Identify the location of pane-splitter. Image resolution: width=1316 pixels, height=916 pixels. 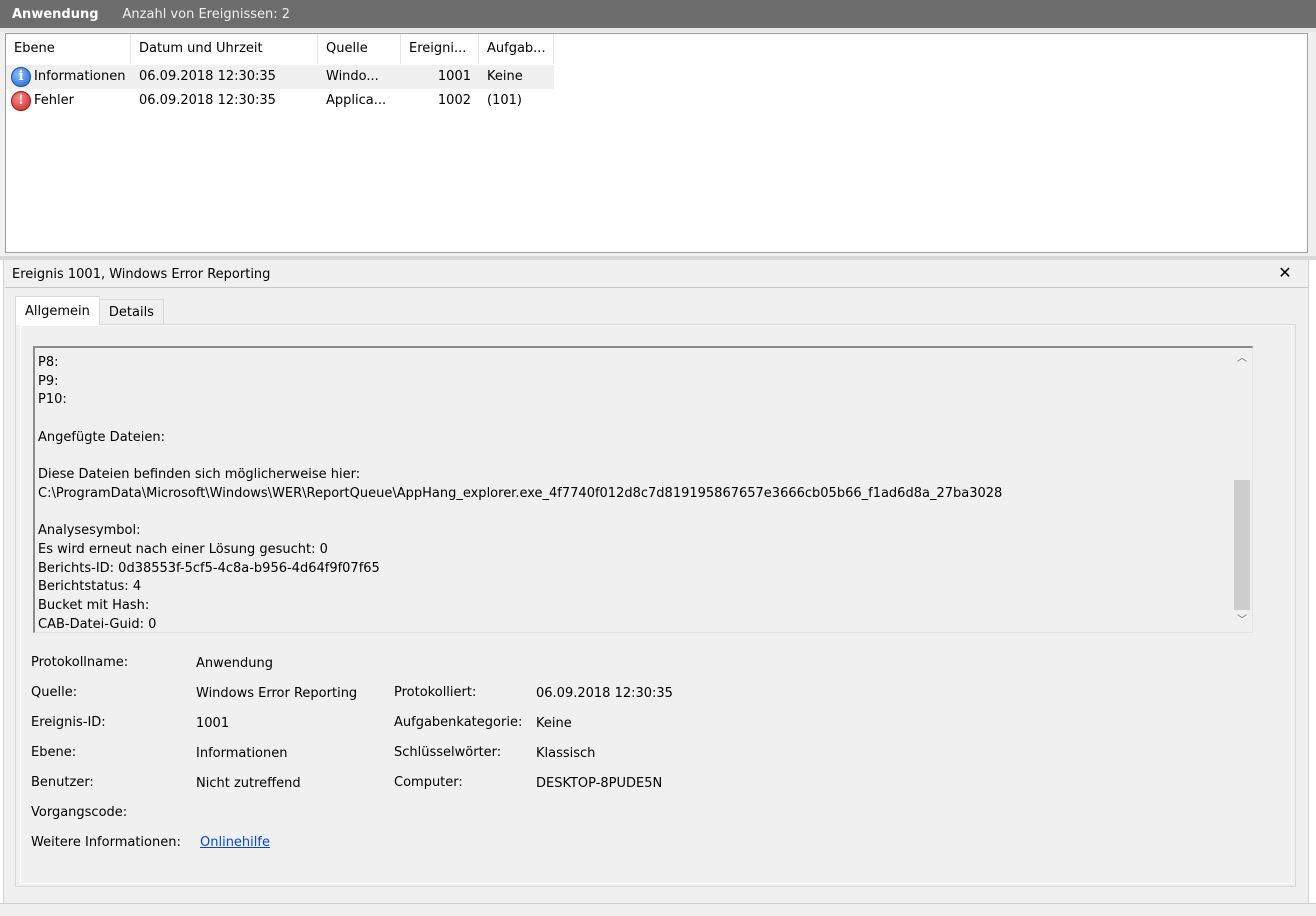
(658, 258).